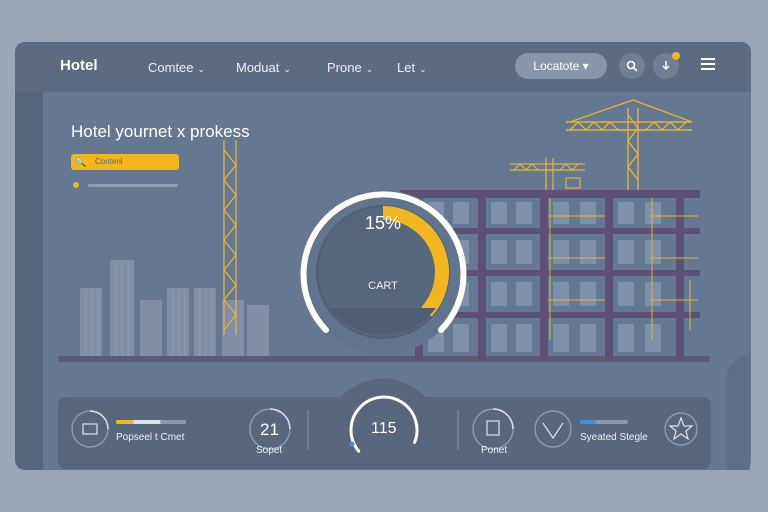 This screenshot has width=768, height=512. Describe the element at coordinates (174, 308) in the screenshot. I see `skyline-bars` at that location.